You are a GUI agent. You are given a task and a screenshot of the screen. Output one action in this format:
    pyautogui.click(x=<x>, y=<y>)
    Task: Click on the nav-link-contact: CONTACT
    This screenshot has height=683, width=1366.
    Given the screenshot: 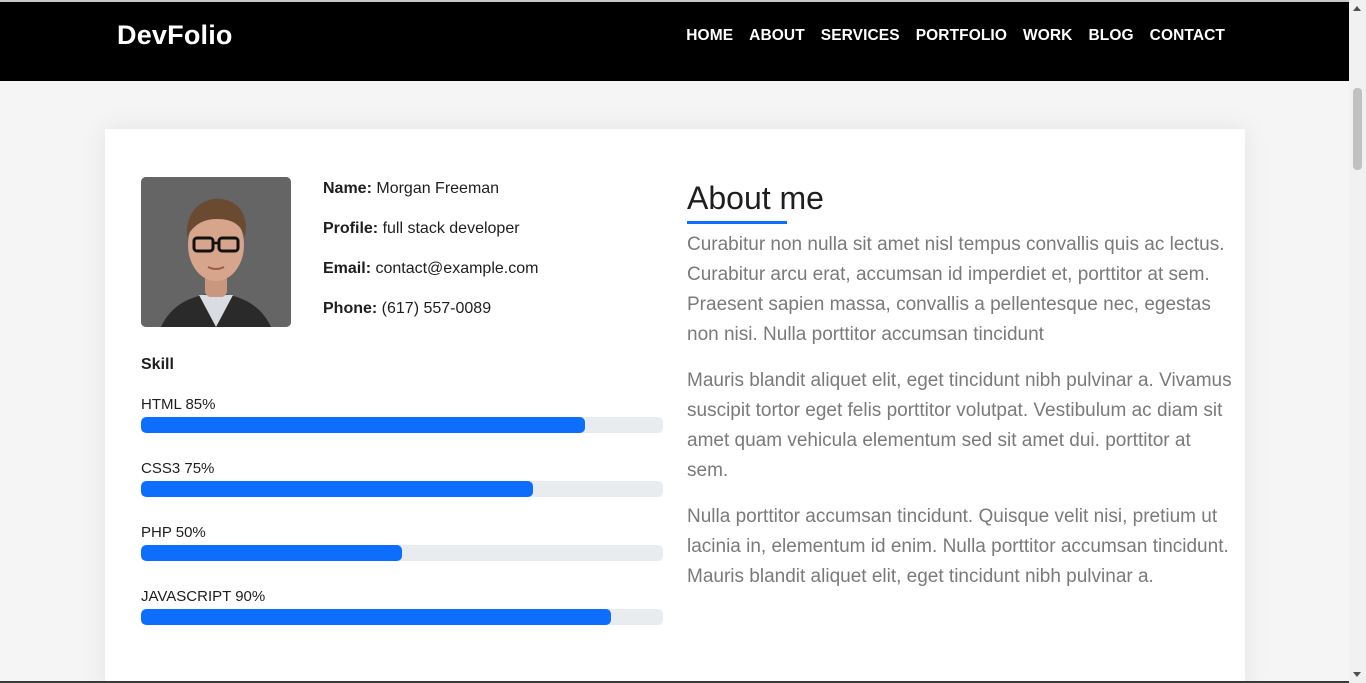 What is the action you would take?
    pyautogui.click(x=1187, y=36)
    